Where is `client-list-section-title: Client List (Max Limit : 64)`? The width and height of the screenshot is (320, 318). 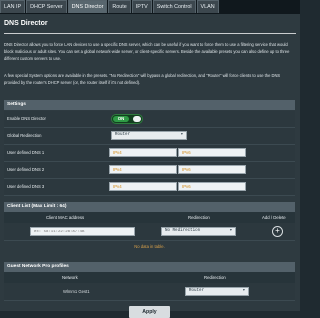 client-list-section-title: Client List (Max Limit : 64) is located at coordinates (149, 207).